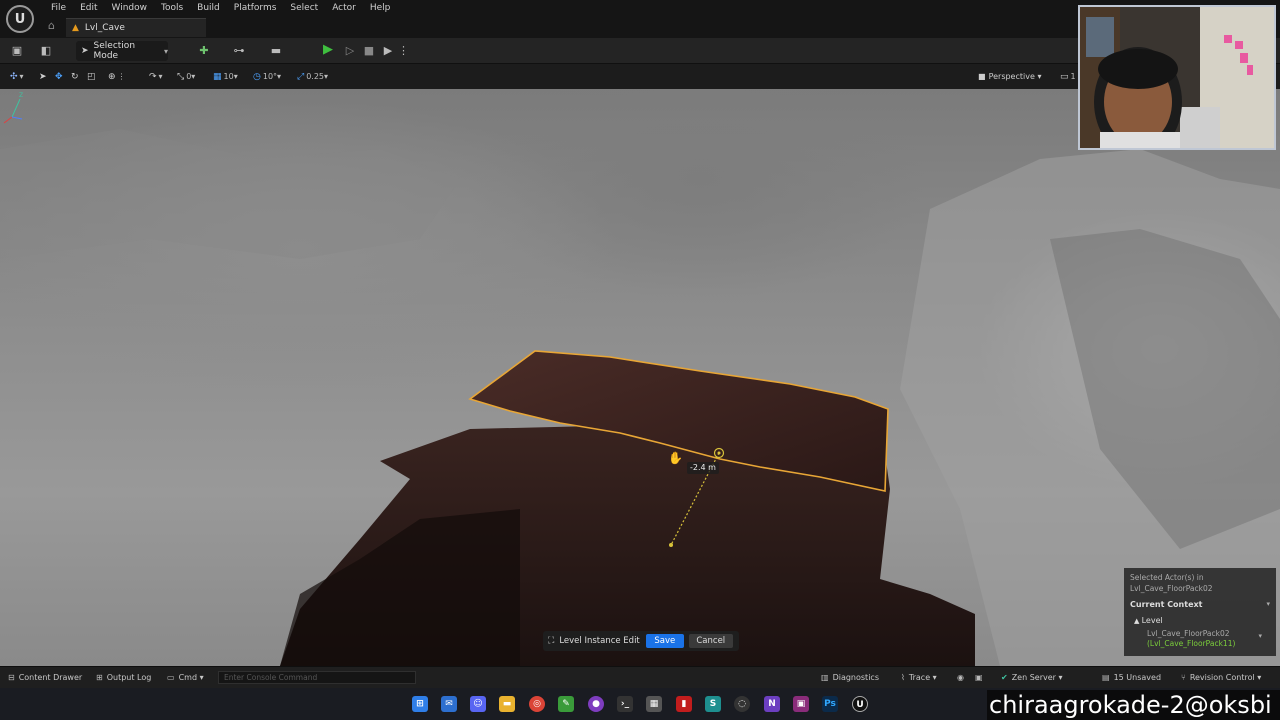 This screenshot has width=1280, height=720. What do you see at coordinates (403, 51) in the screenshot?
I see `more-options-icon: ⋮` at bounding box center [403, 51].